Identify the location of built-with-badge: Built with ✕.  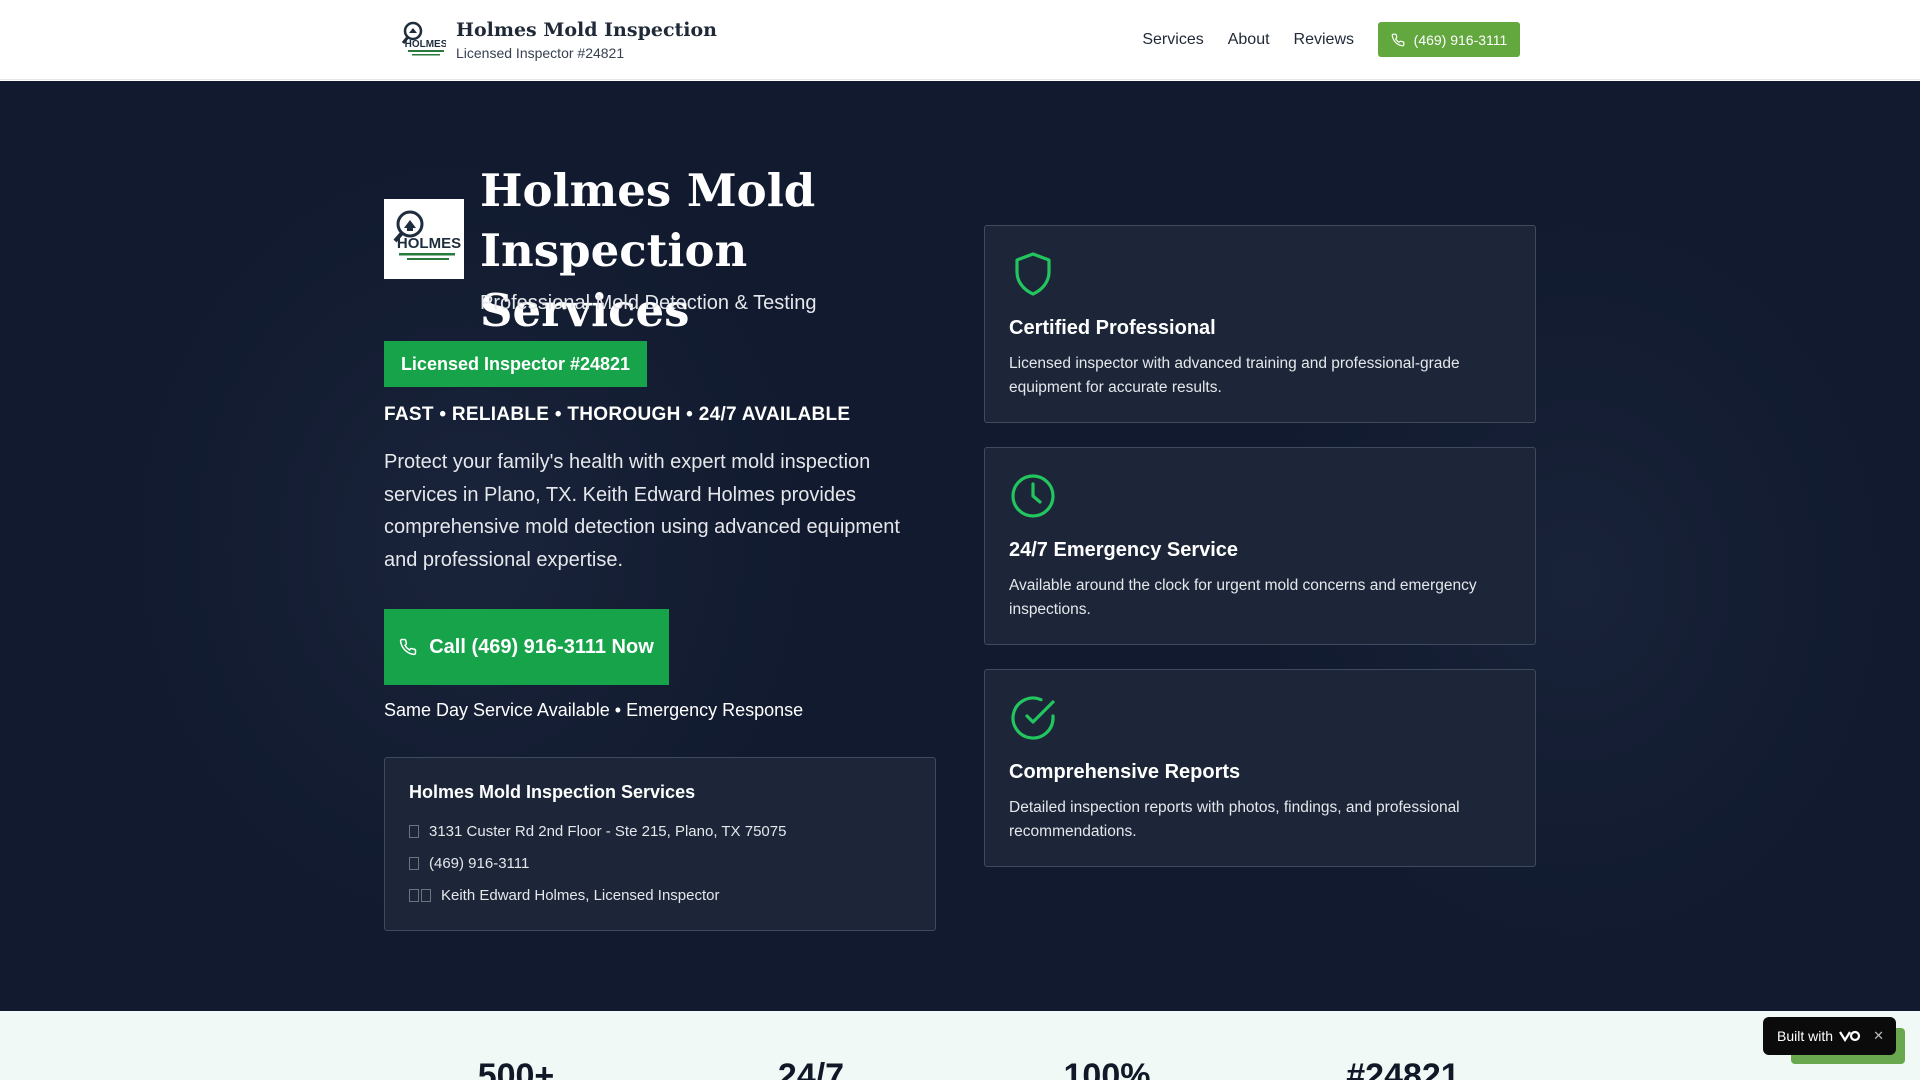
(1829, 1036).